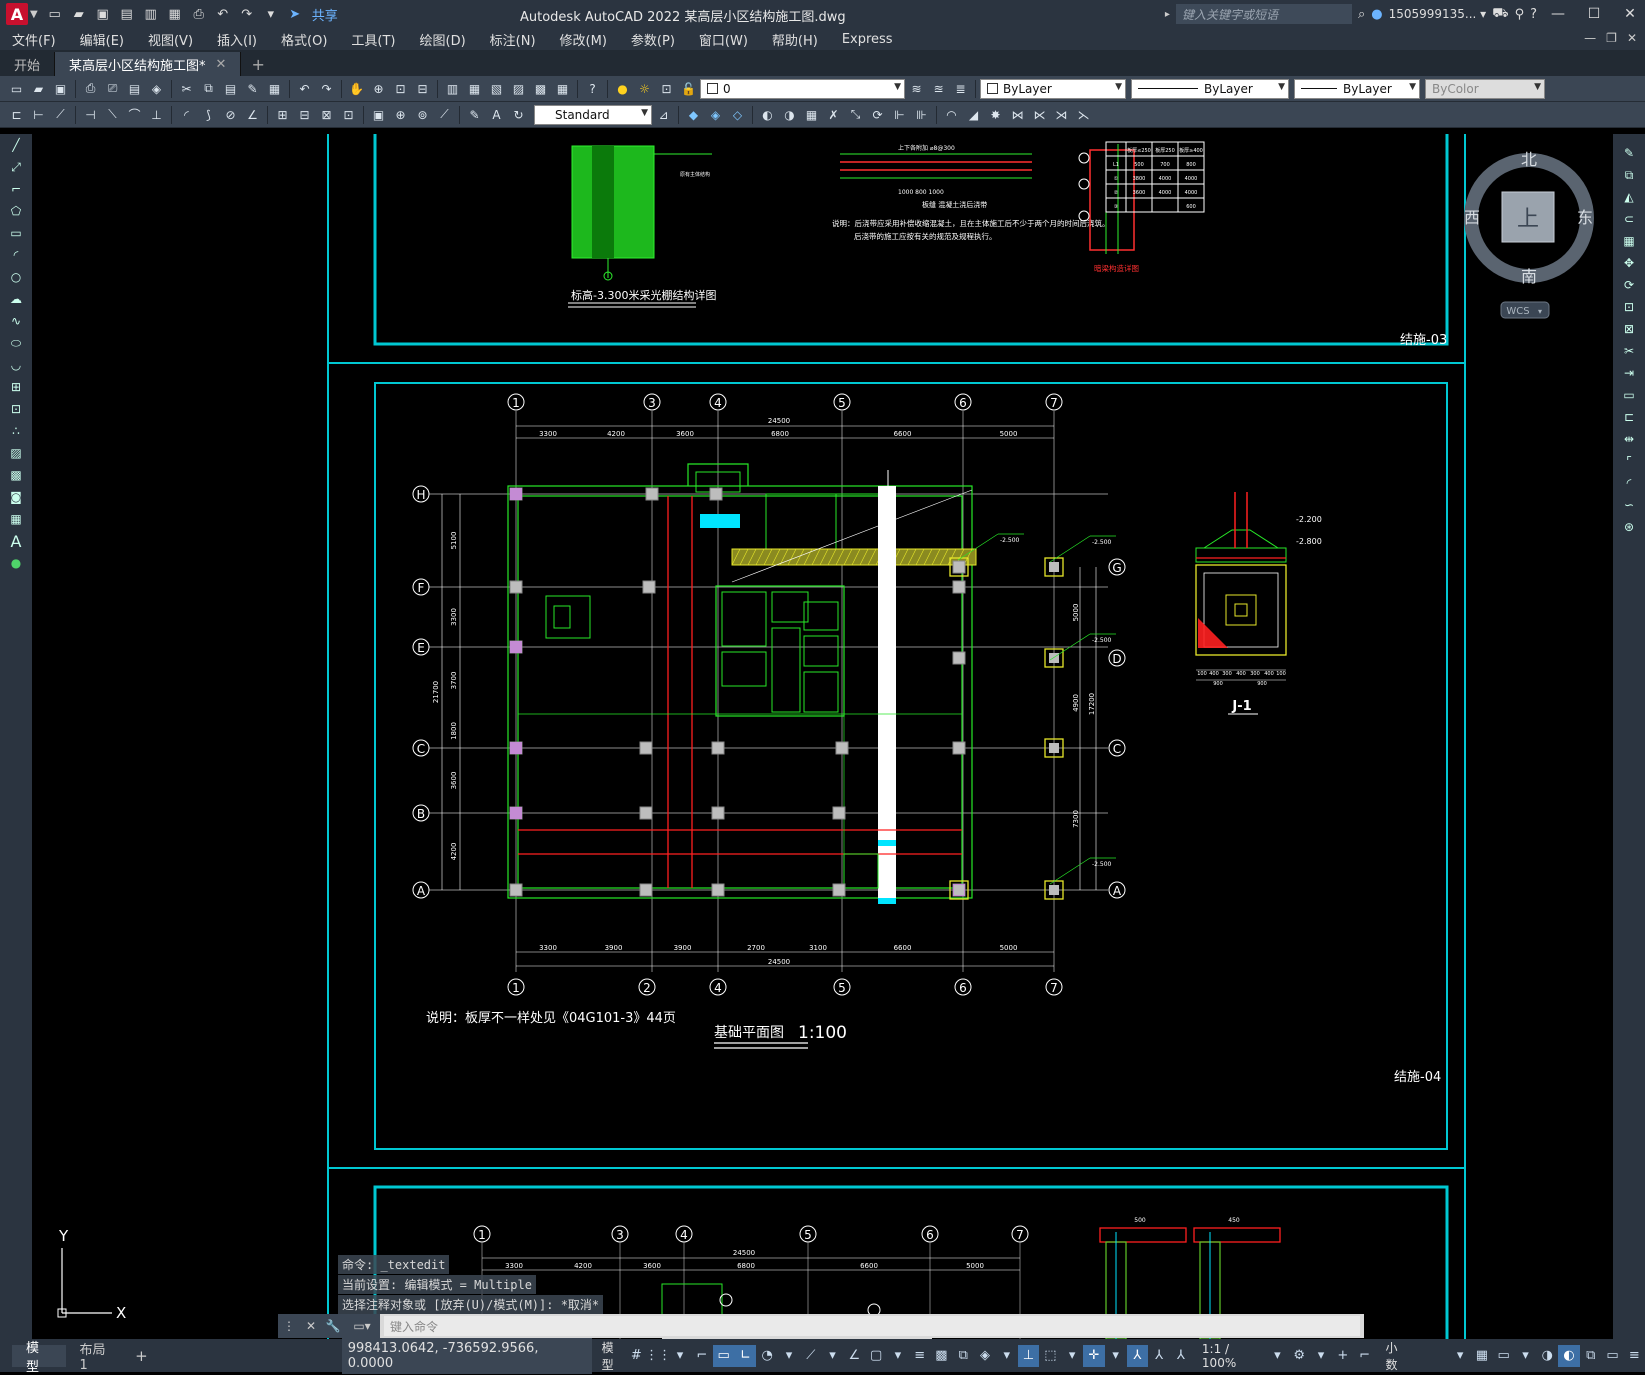 The image size is (1645, 1375). Describe the element at coordinates (702, 1356) in the screenshot. I see `infer-constraints-icon: ⌐` at that location.